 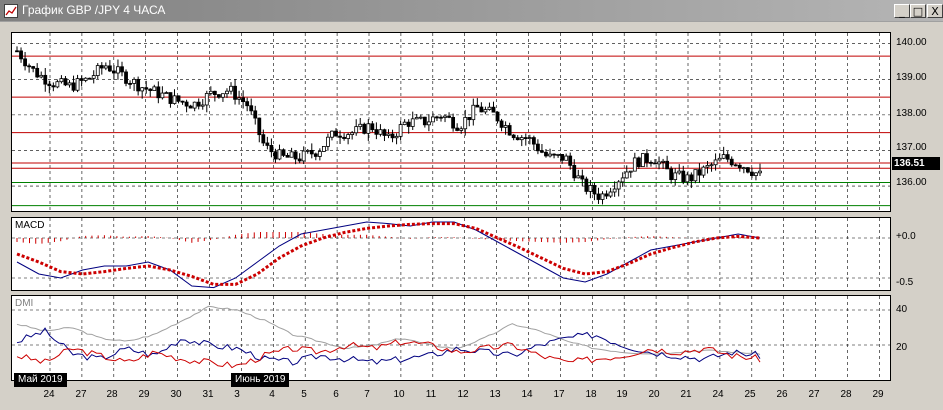 I want to click on day-tick: 4, so click(x=272, y=394).